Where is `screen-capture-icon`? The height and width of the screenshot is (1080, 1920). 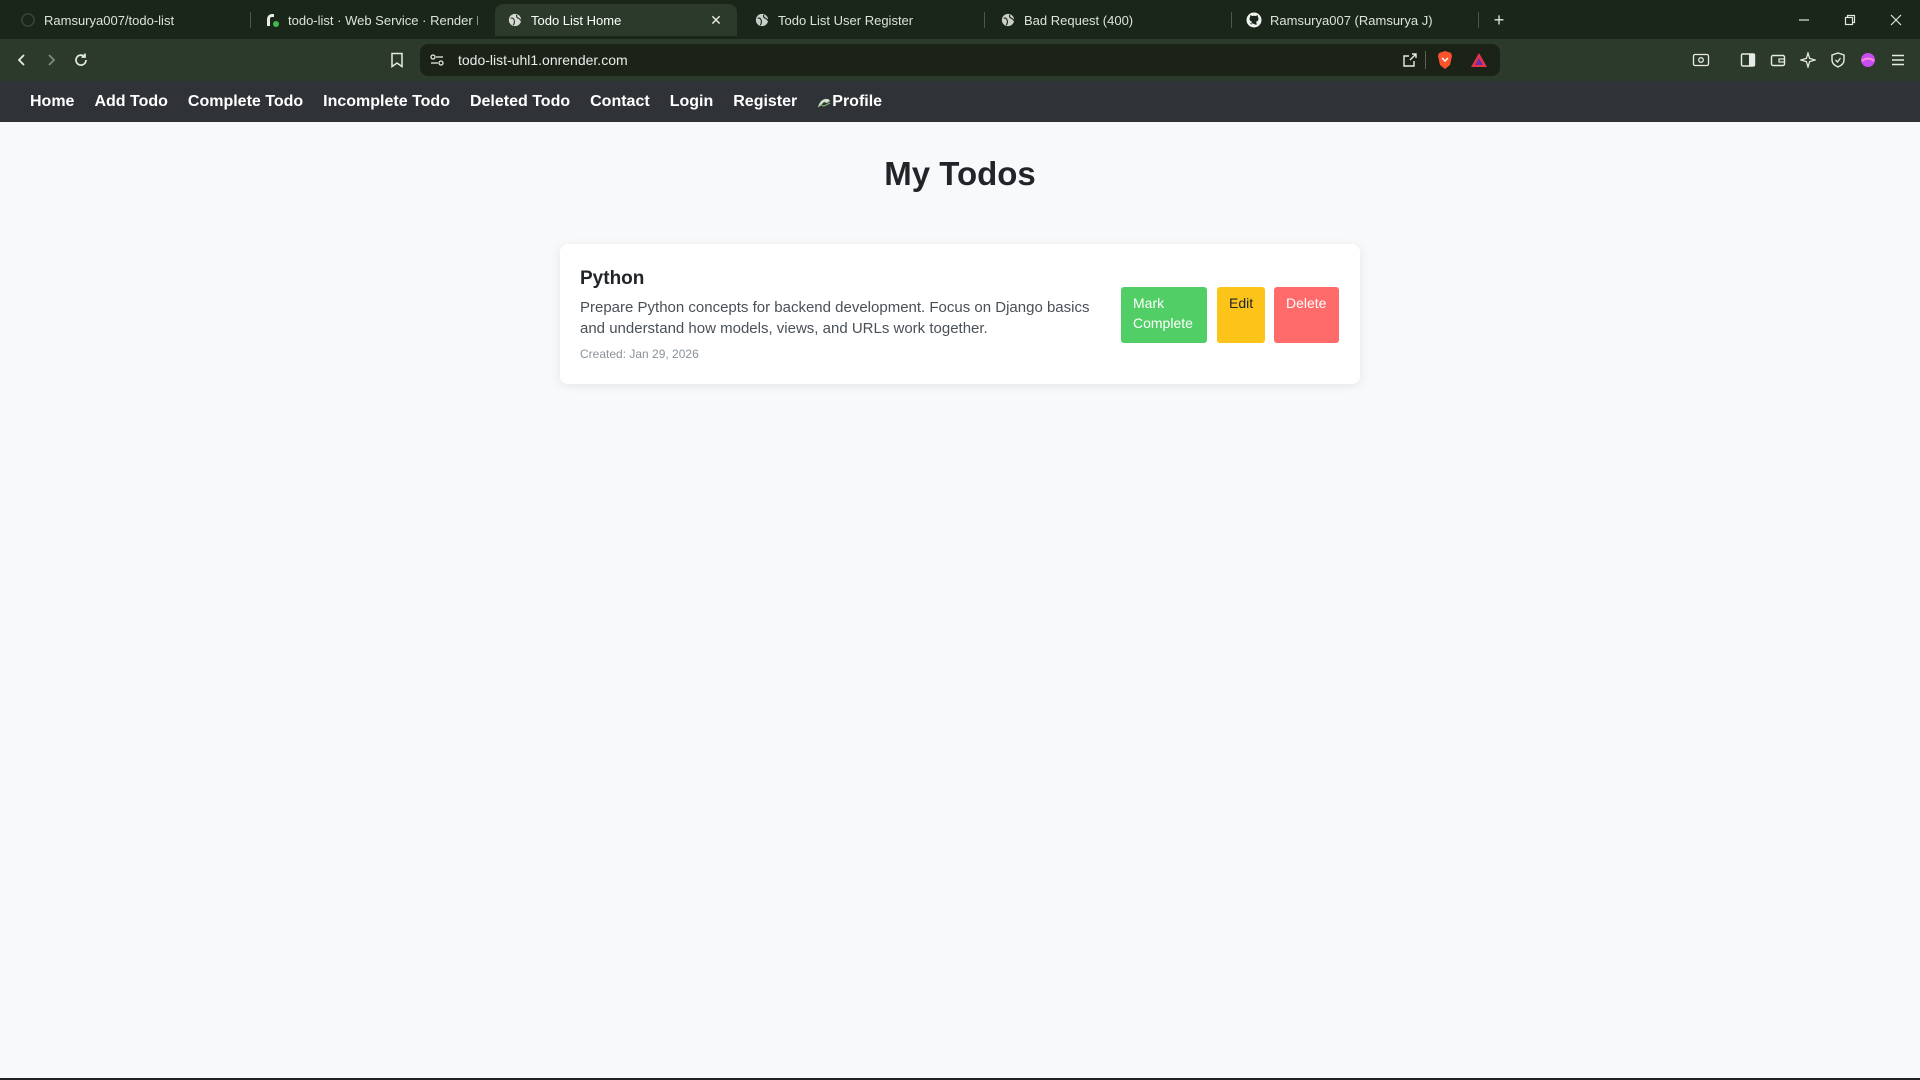 screen-capture-icon is located at coordinates (1701, 60).